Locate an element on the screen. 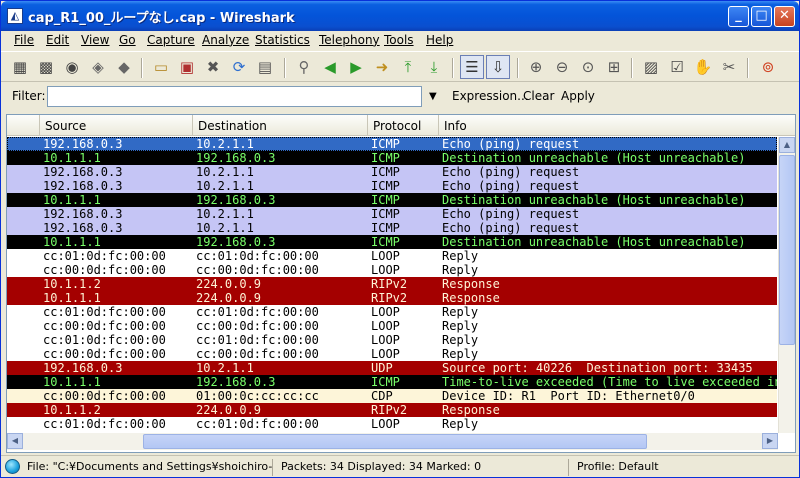 This screenshot has width=800, height=478. horizontal-scrollbar: ◀ ▶ is located at coordinates (392, 441).